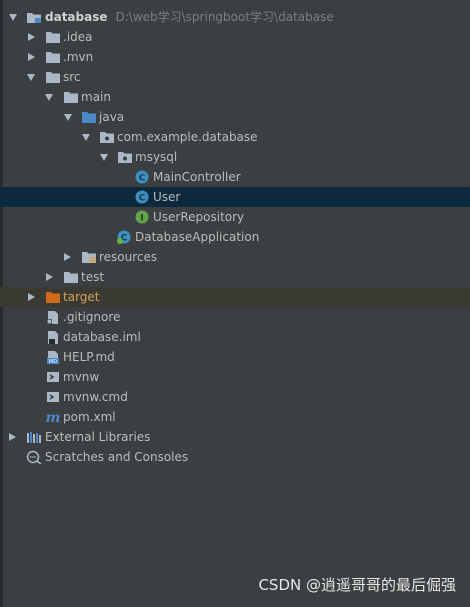 This screenshot has height=607, width=470. What do you see at coordinates (89, 117) in the screenshot?
I see `source-root-icon` at bounding box center [89, 117].